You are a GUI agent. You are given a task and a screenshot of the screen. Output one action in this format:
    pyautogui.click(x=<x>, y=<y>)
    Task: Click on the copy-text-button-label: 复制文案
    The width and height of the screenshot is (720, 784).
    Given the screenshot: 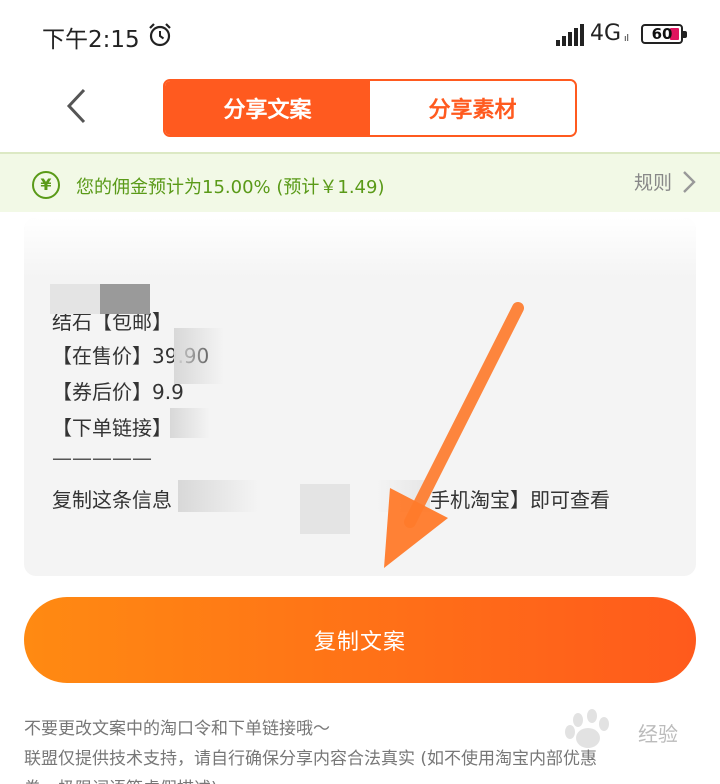 What is the action you would take?
    pyautogui.click(x=359, y=642)
    